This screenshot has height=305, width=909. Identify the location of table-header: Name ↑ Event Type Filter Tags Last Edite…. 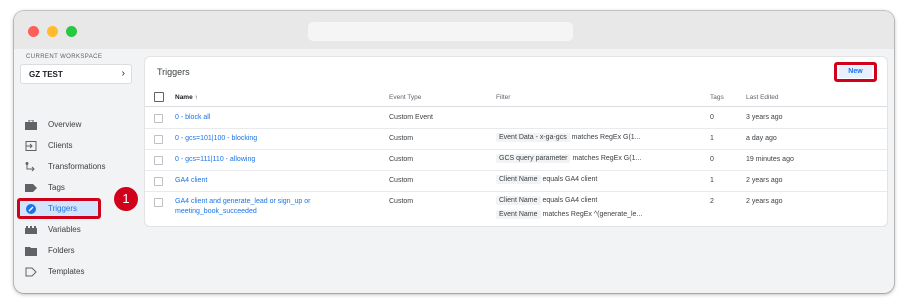
(516, 98).